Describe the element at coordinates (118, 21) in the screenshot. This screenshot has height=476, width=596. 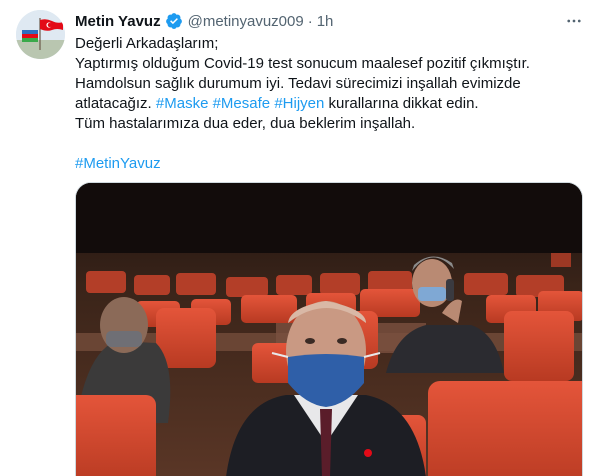
I see `author-name: Metin Yavuz` at that location.